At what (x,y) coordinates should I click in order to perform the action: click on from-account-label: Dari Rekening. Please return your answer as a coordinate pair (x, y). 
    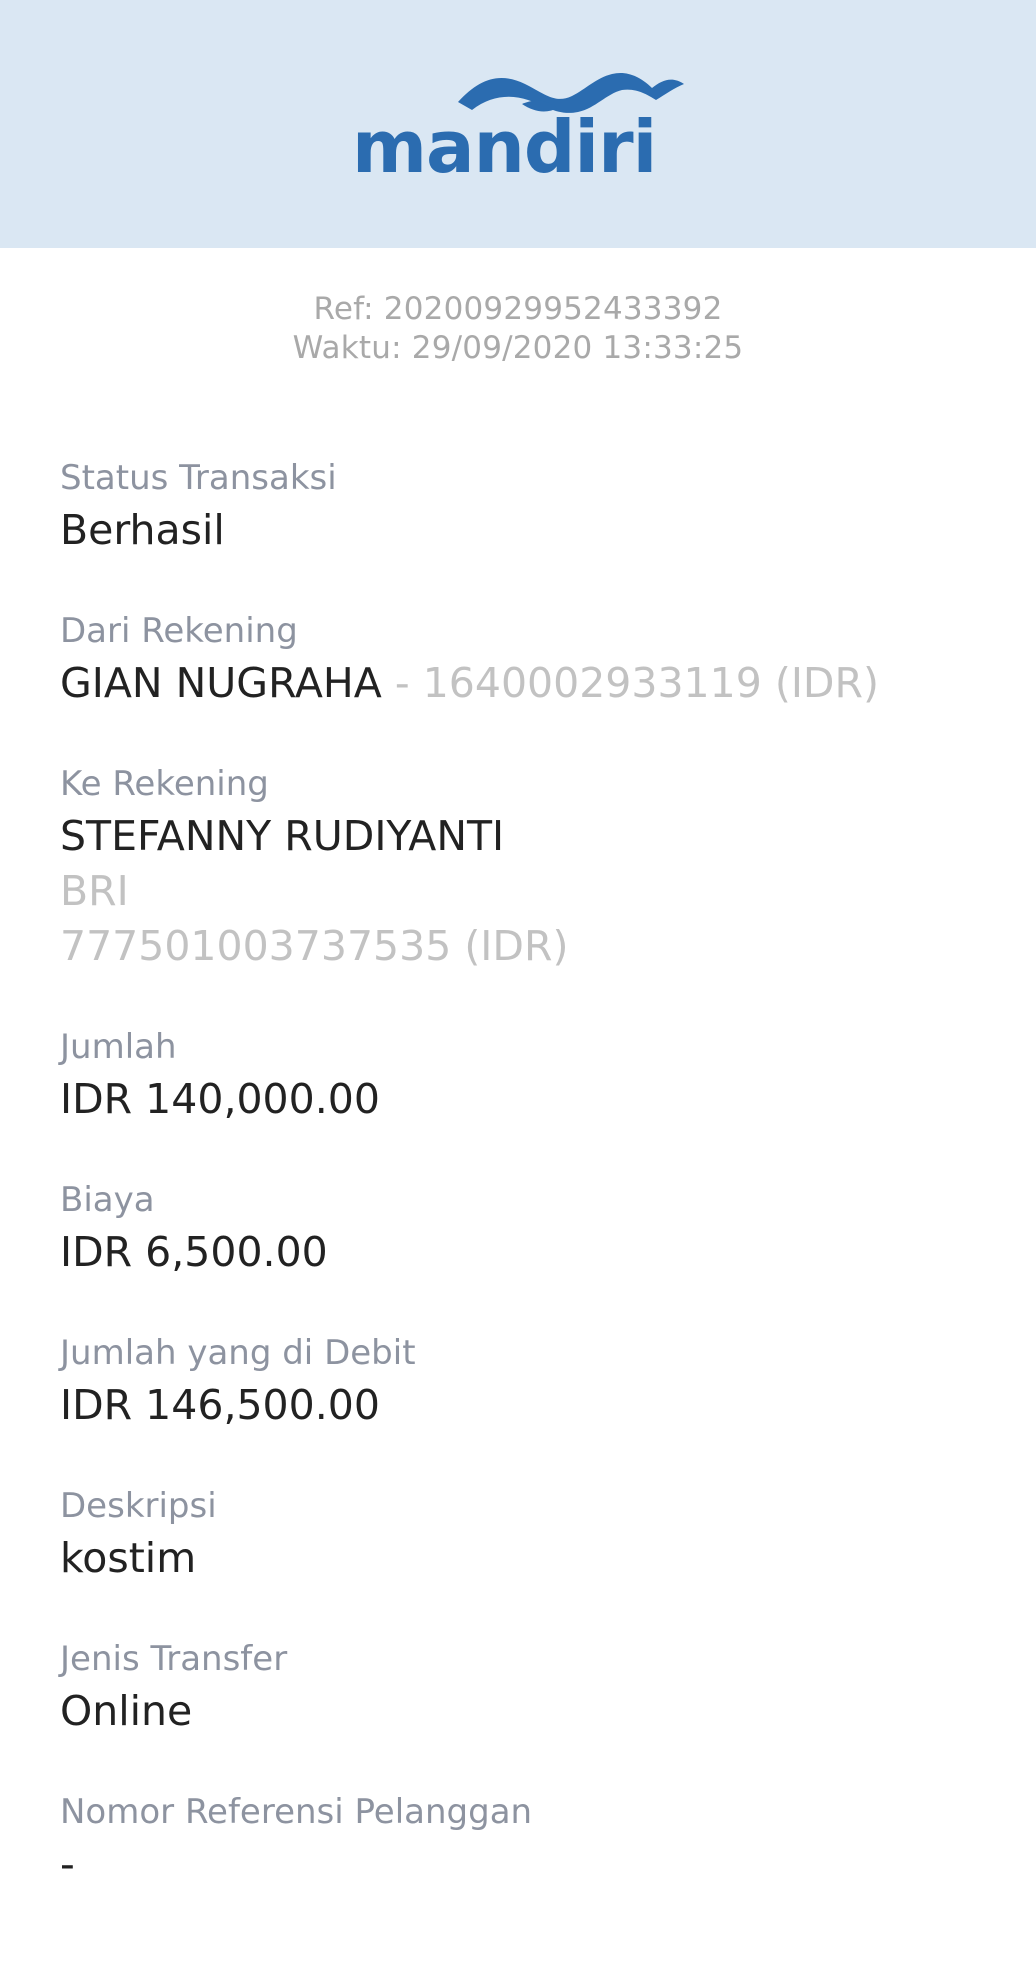
    Looking at the image, I should click on (179, 631).